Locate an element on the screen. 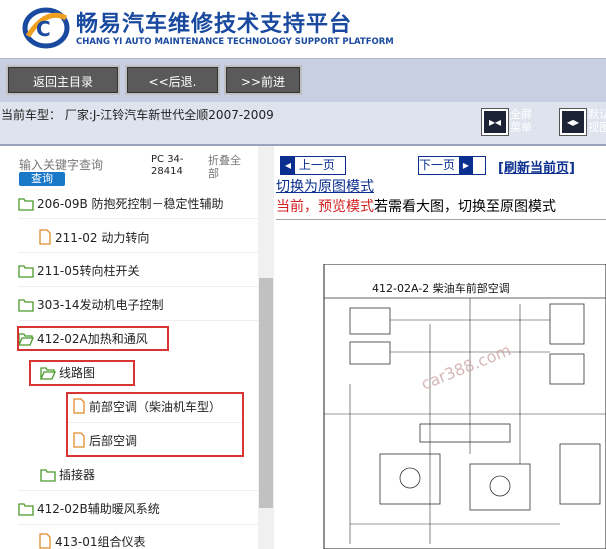  preview-mode-hint: 若需看大图，切换至原图模式 is located at coordinates (465, 207).